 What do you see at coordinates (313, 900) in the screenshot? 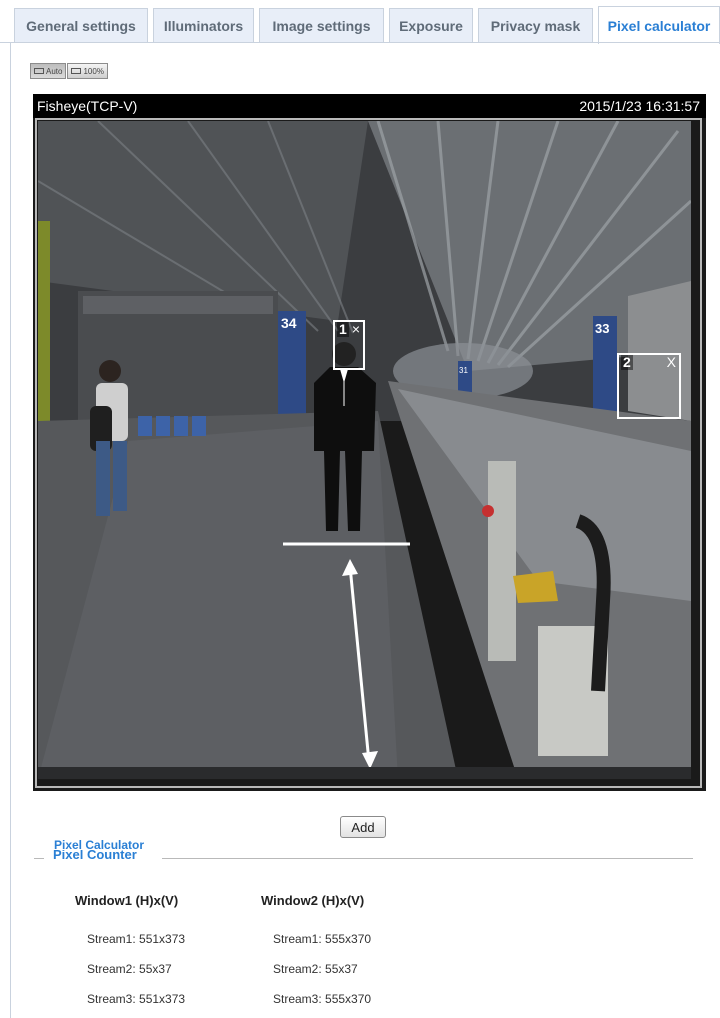
I see `window2-header: Window2 (H)x(V)` at bounding box center [313, 900].